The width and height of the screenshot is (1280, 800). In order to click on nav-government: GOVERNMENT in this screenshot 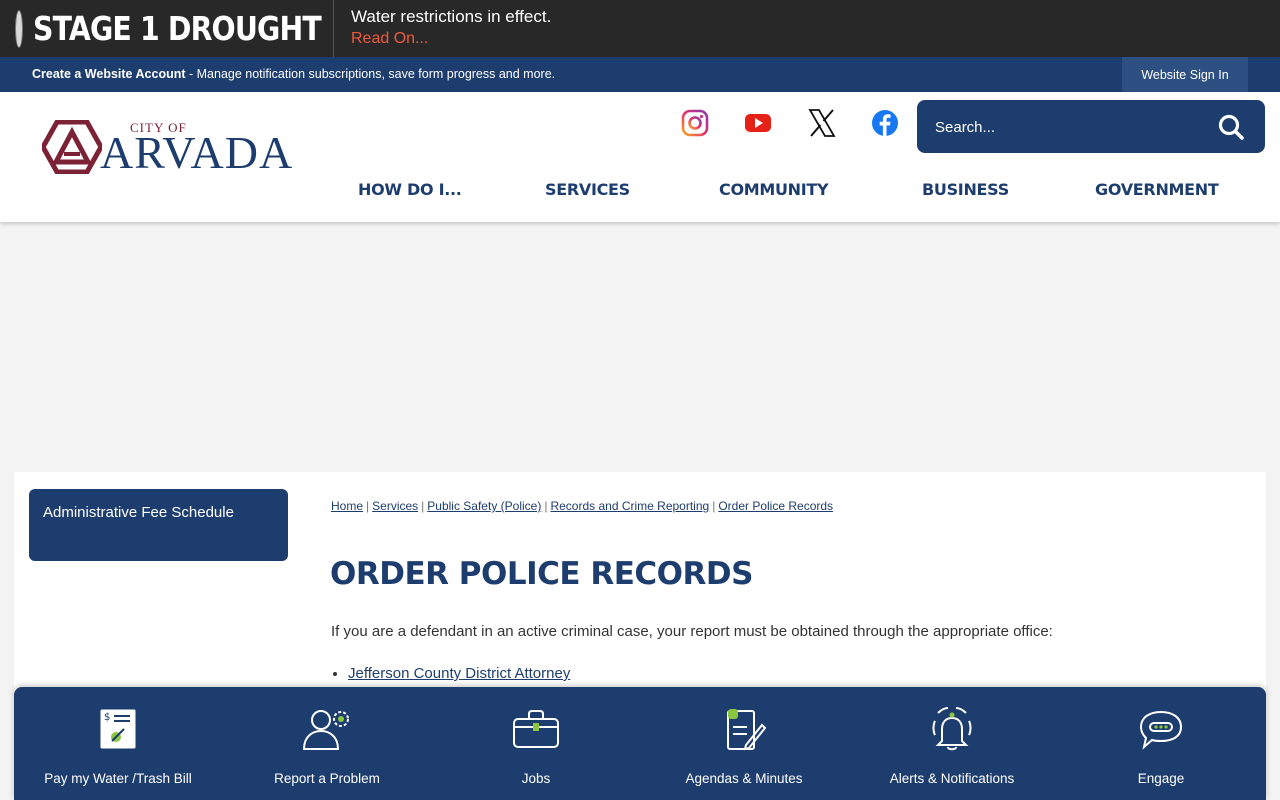, I will do `click(1157, 189)`.